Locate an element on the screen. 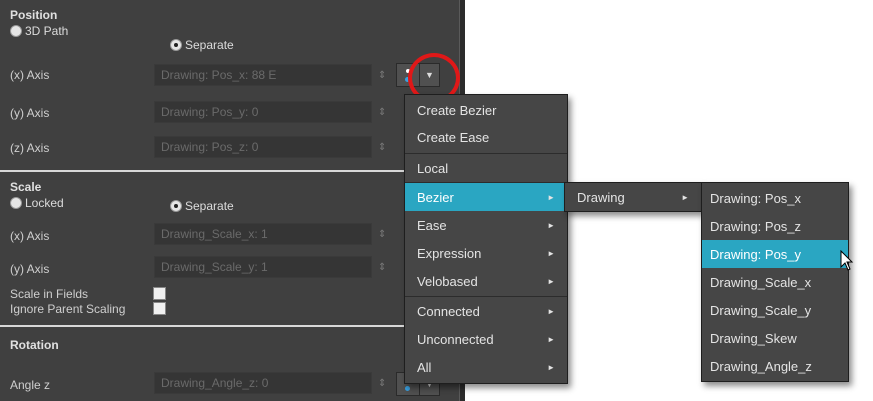 Image resolution: width=873 pixels, height=401 pixels. scale-in-fields-label: Scale in Fields is located at coordinates (49, 294).